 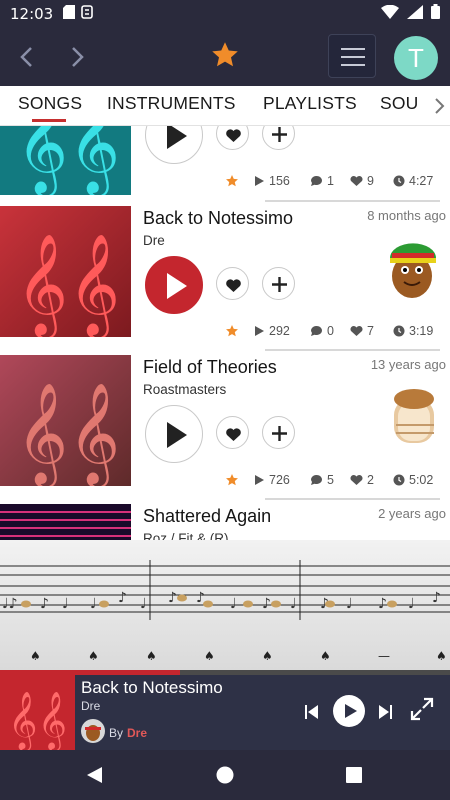 What do you see at coordinates (232, 331) in the screenshot?
I see `featured-star-icon` at bounding box center [232, 331].